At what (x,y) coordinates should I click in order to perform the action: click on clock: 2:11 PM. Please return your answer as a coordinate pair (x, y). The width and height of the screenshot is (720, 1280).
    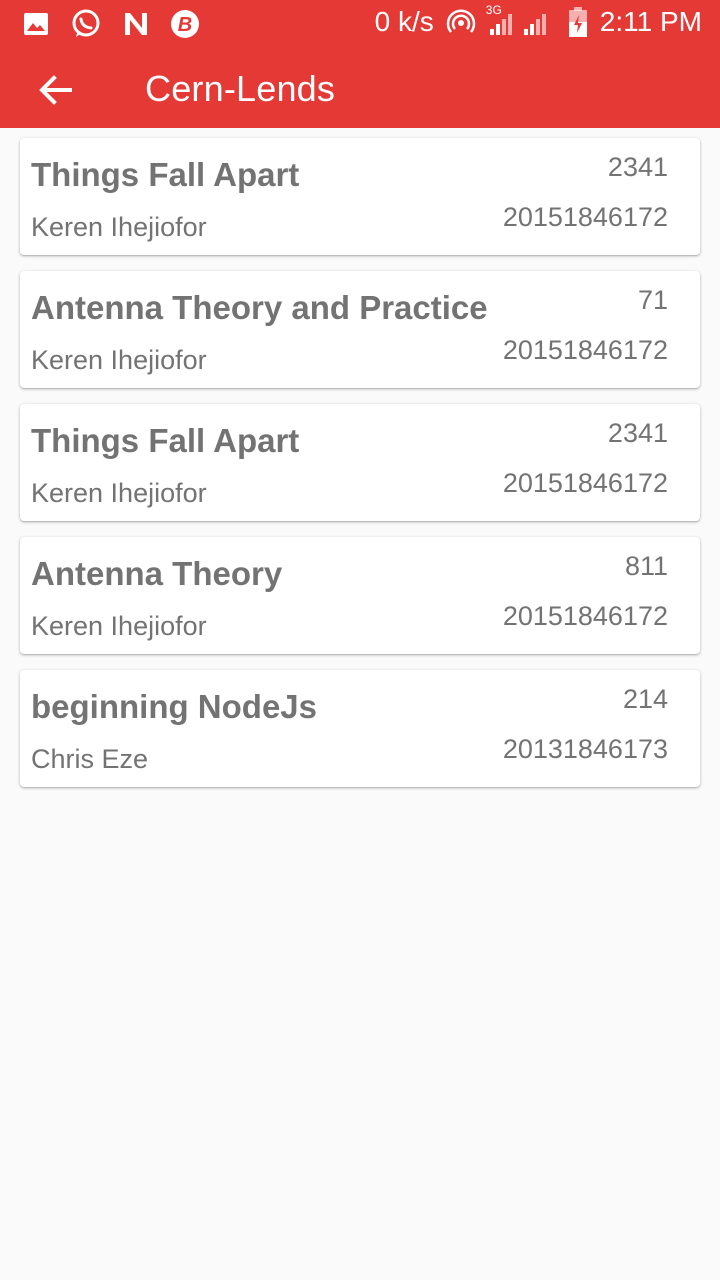
    Looking at the image, I should click on (650, 21).